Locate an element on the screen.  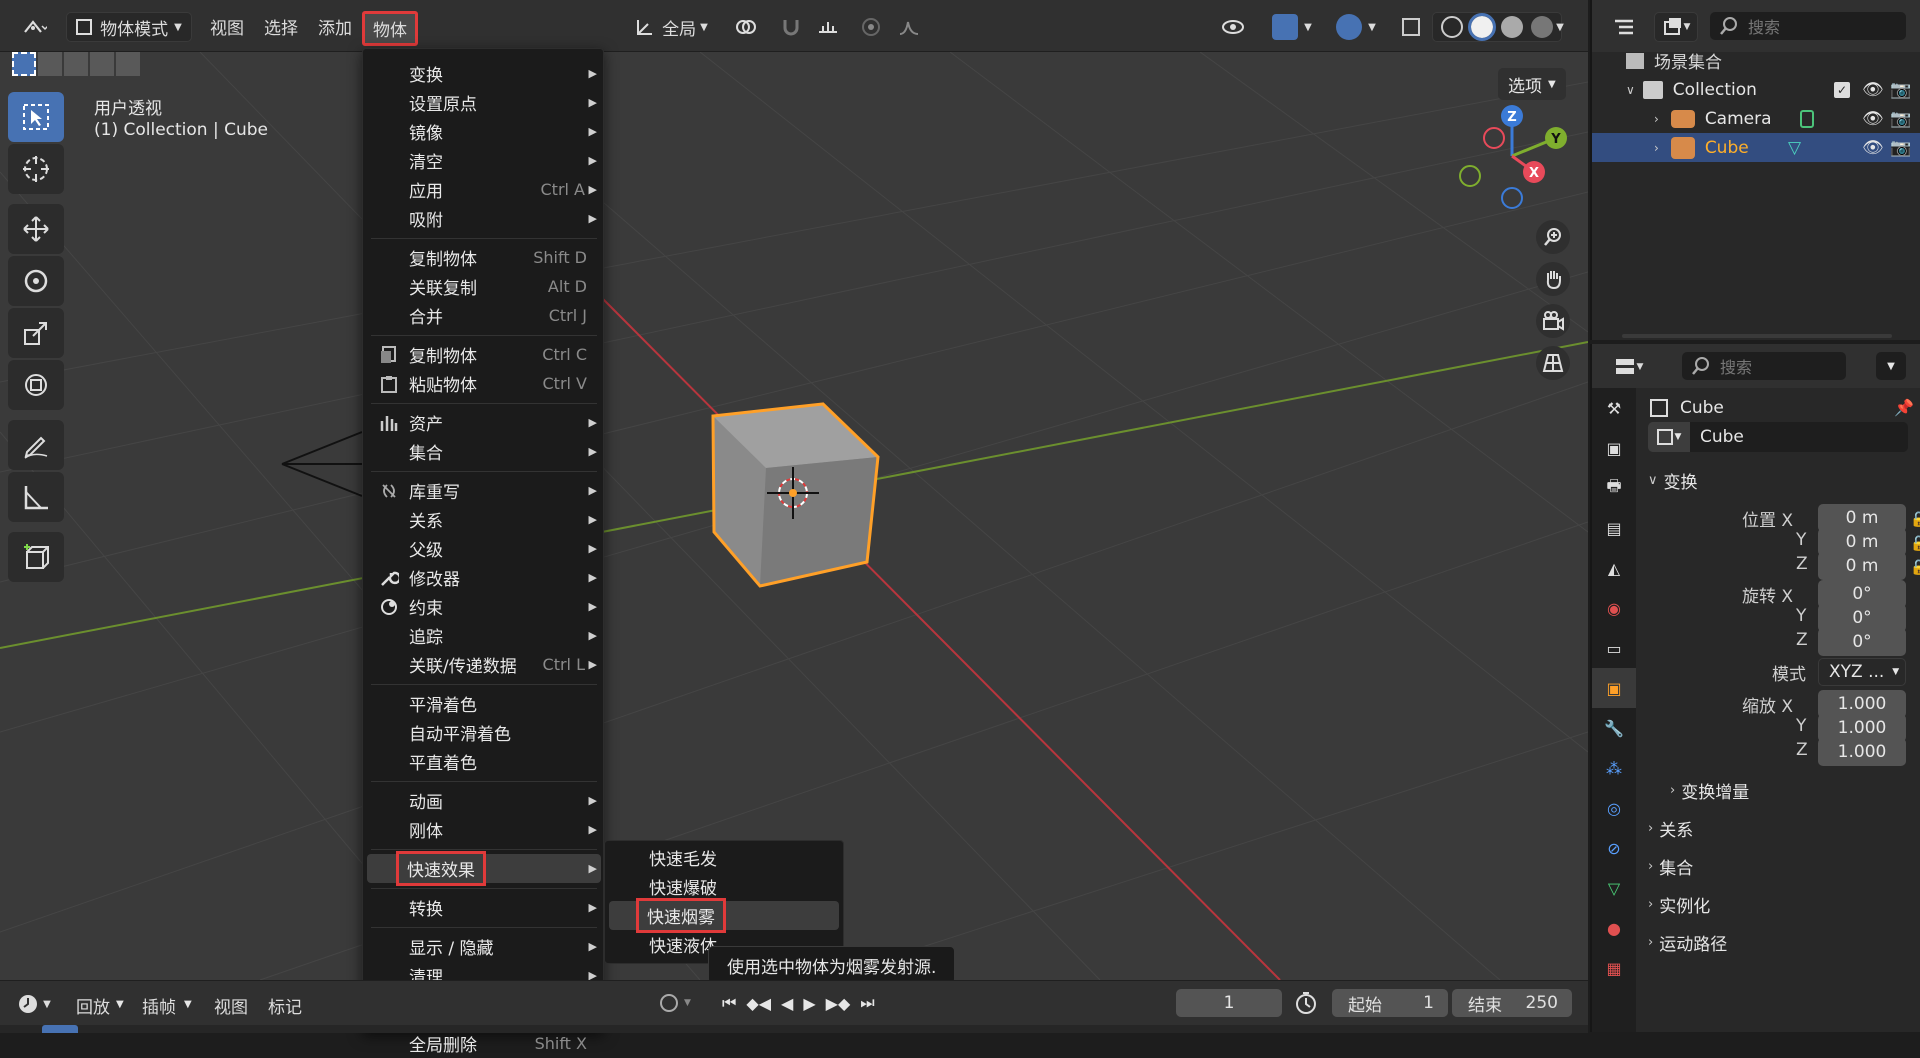
menu-item-asset: 资产 ▶ is located at coordinates (484, 422).